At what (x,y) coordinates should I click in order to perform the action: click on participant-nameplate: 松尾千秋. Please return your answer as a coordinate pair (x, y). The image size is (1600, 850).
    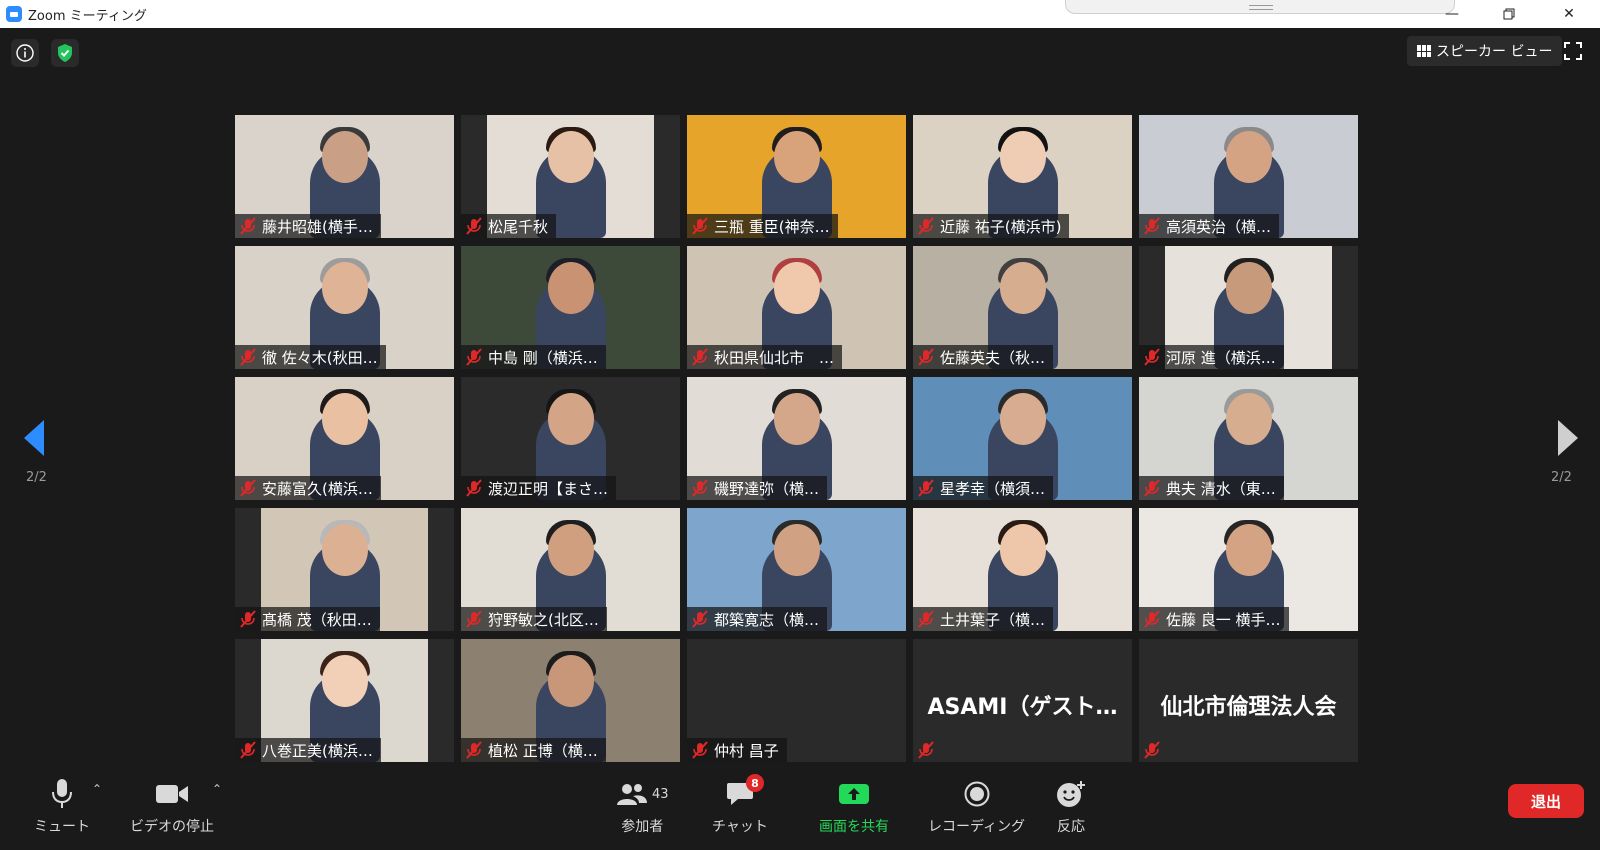
    Looking at the image, I should click on (509, 226).